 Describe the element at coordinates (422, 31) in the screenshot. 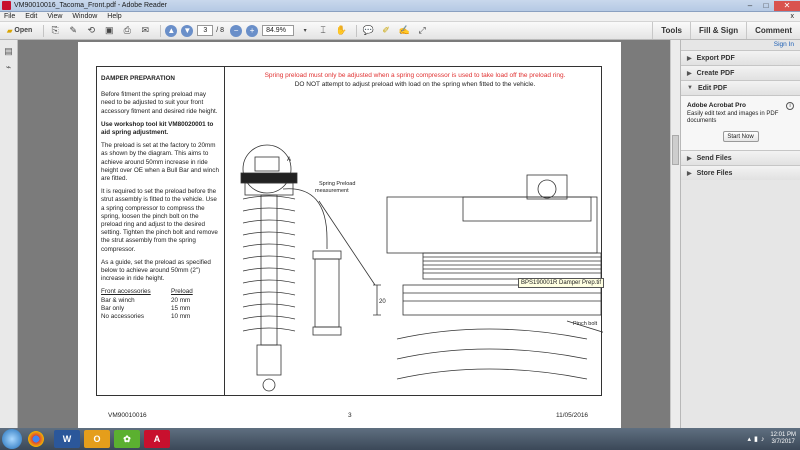

I see `fullscreen-icon: ⤢` at that location.